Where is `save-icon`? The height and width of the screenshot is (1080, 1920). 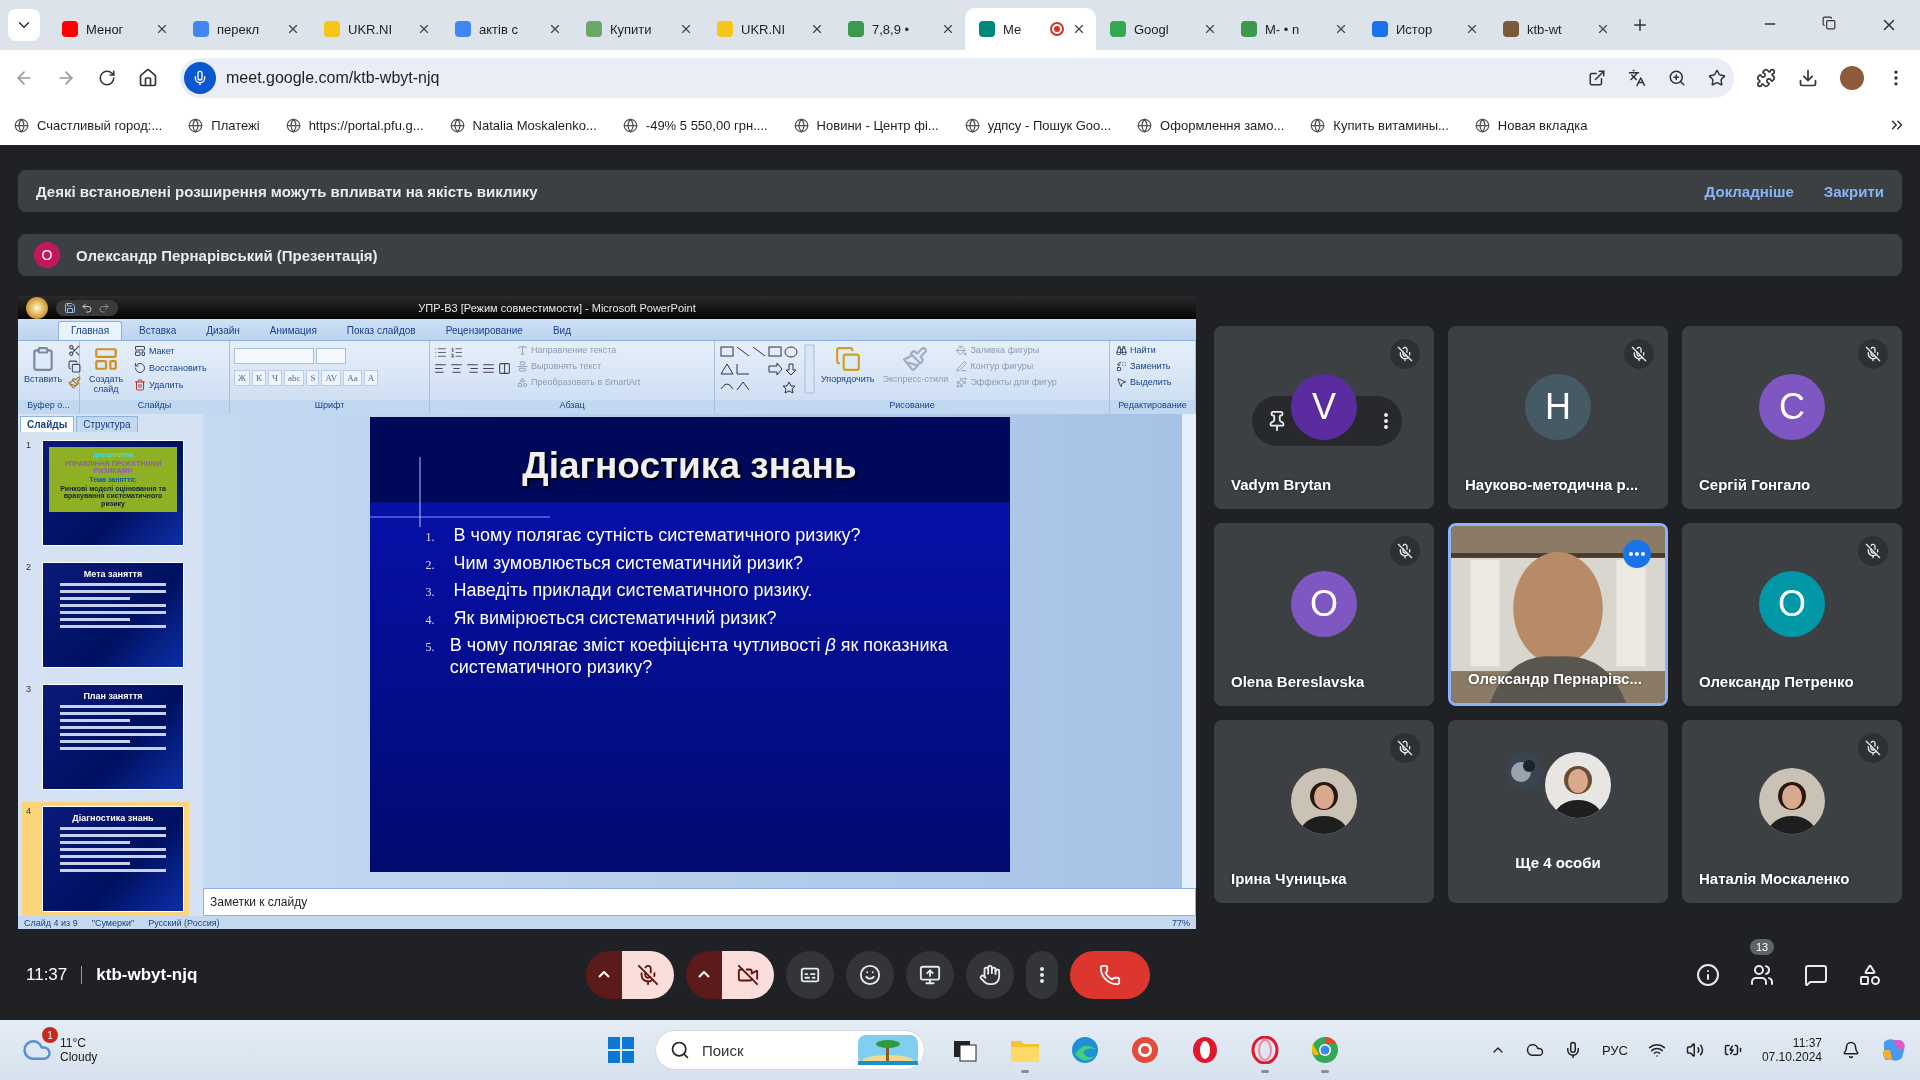 save-icon is located at coordinates (70, 307).